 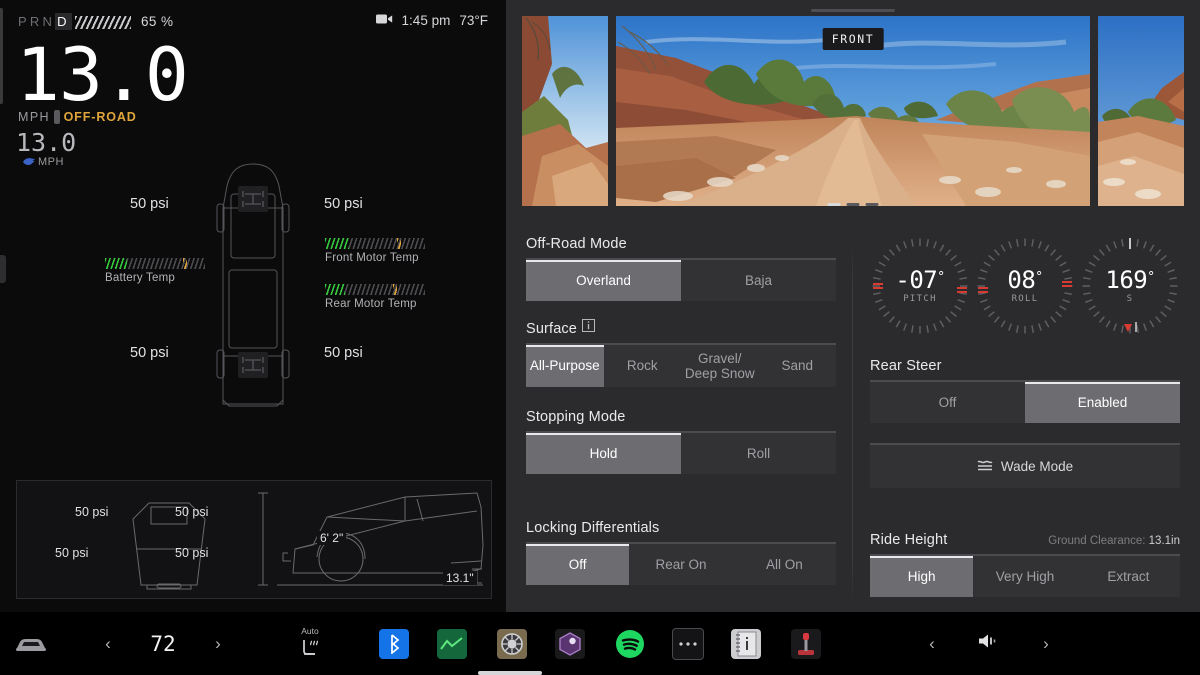 I want to click on drive-mode-badge: OFF-ROAD, so click(x=100, y=117).